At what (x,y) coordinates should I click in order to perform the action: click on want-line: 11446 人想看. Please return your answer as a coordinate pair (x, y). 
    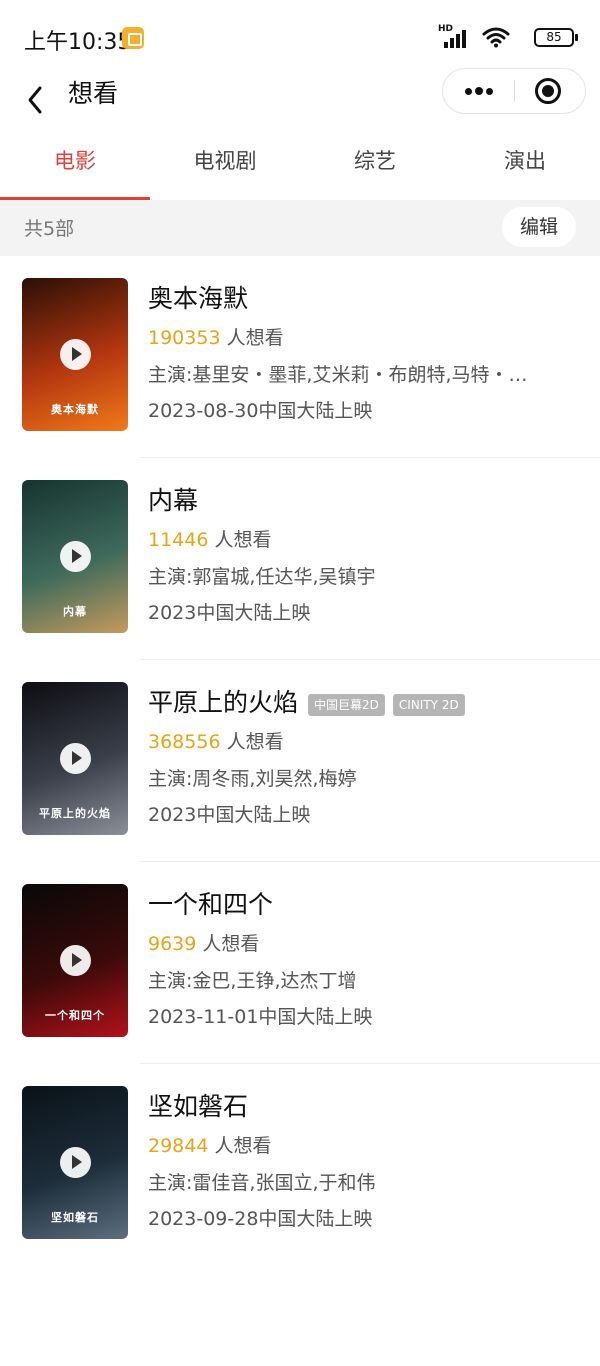
    Looking at the image, I should click on (210, 540).